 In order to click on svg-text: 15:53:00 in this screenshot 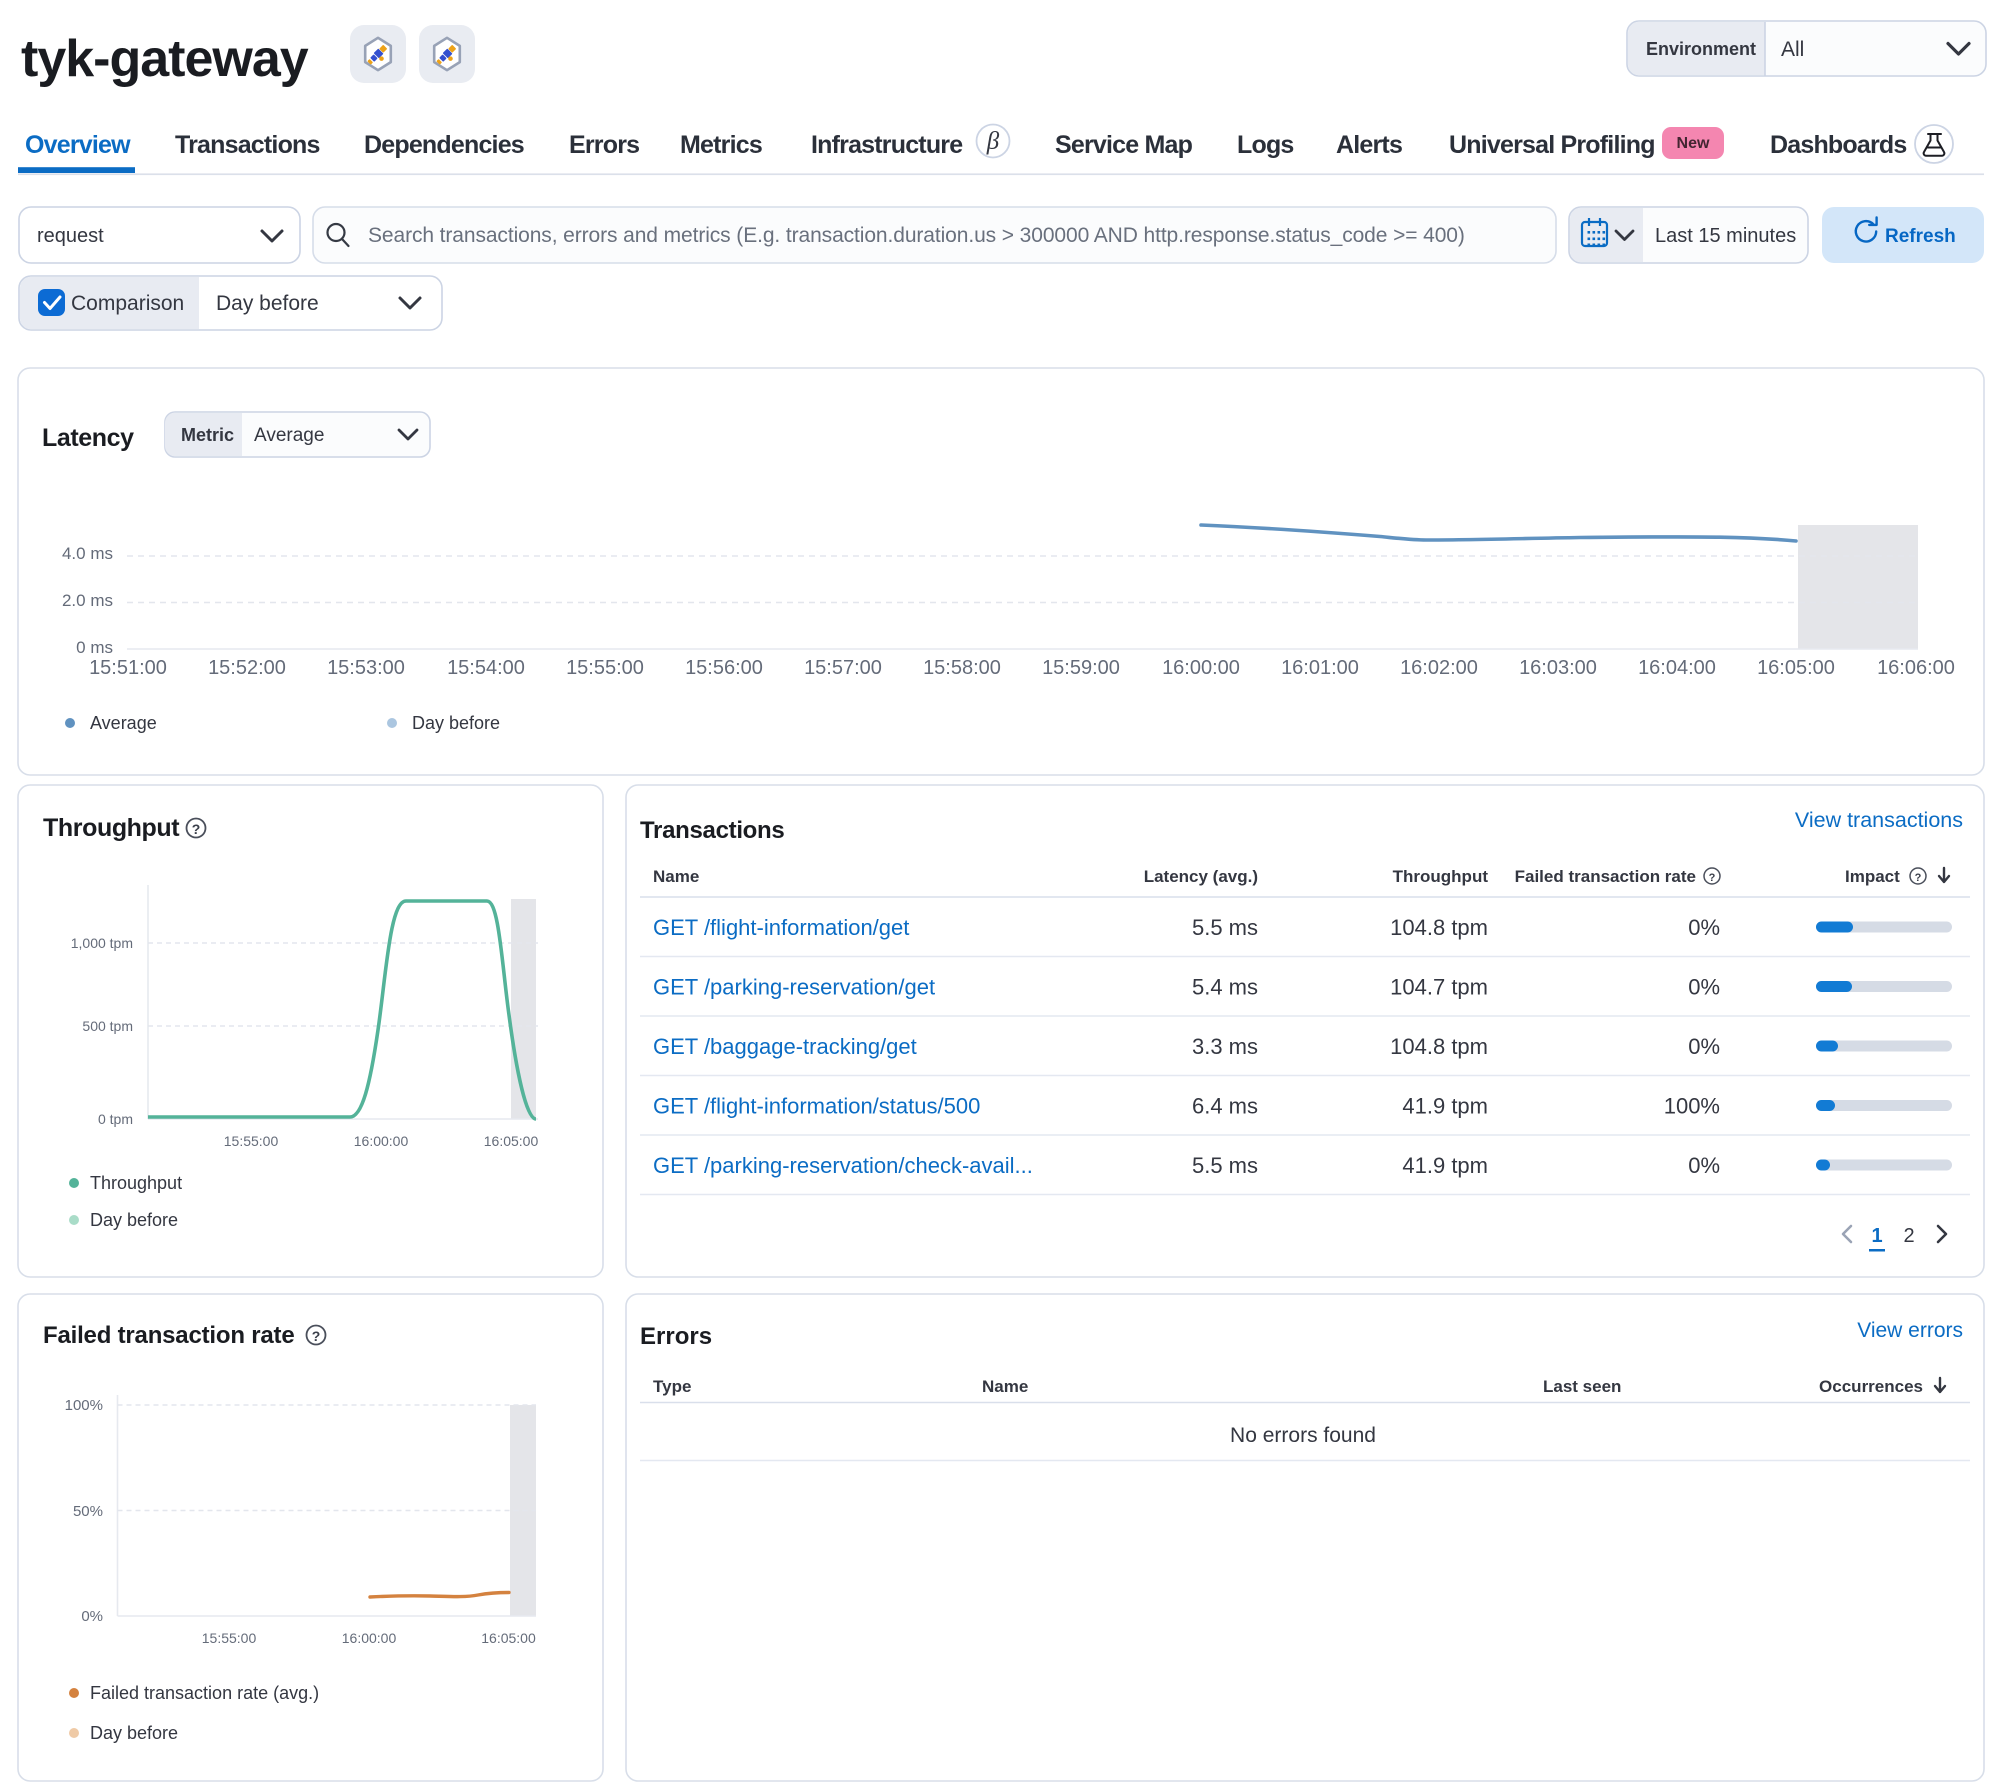, I will do `click(366, 668)`.